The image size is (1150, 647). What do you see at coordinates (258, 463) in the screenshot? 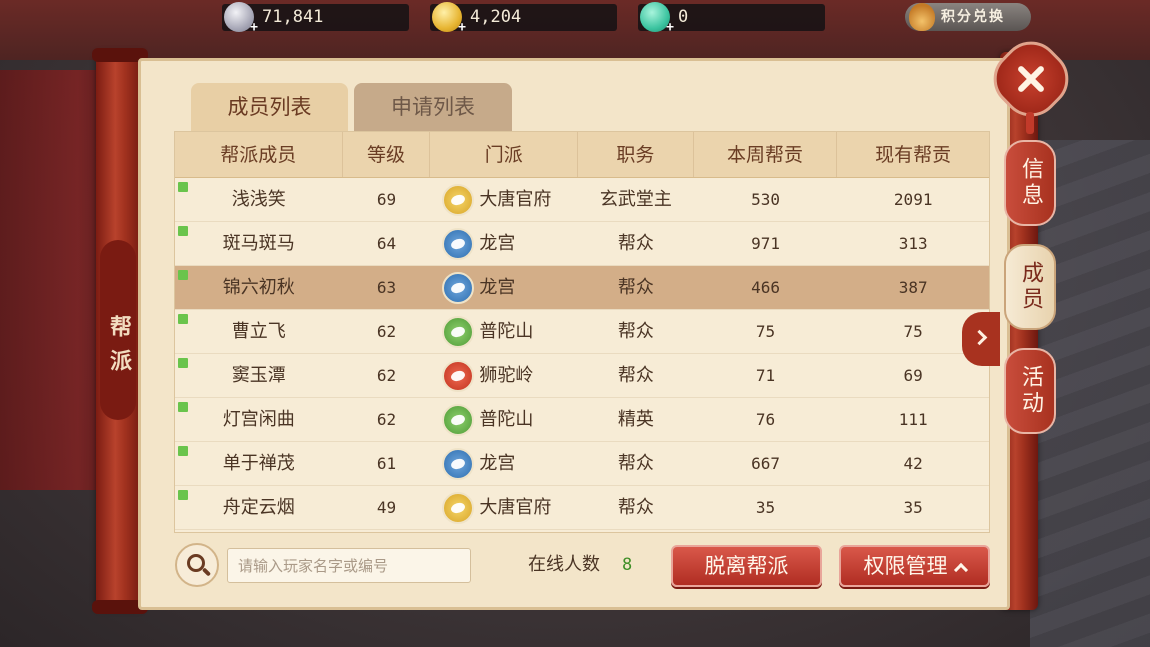
I see `member-name: 单于禅茂` at bounding box center [258, 463].